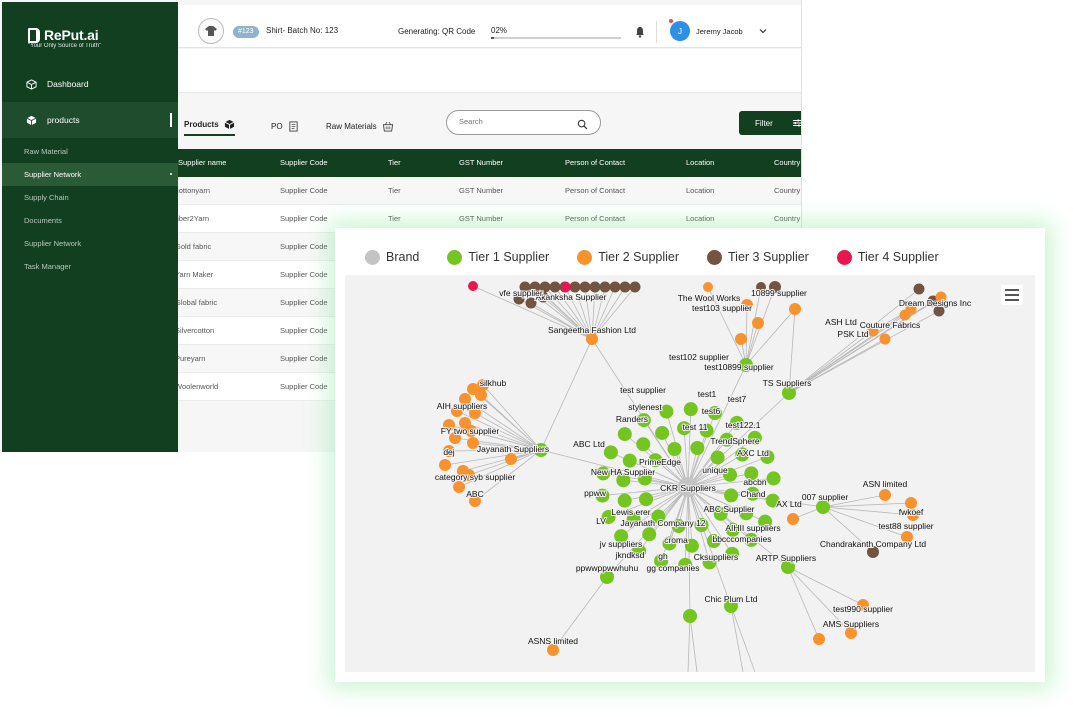  I want to click on table-cell: Tier, so click(394, 190).